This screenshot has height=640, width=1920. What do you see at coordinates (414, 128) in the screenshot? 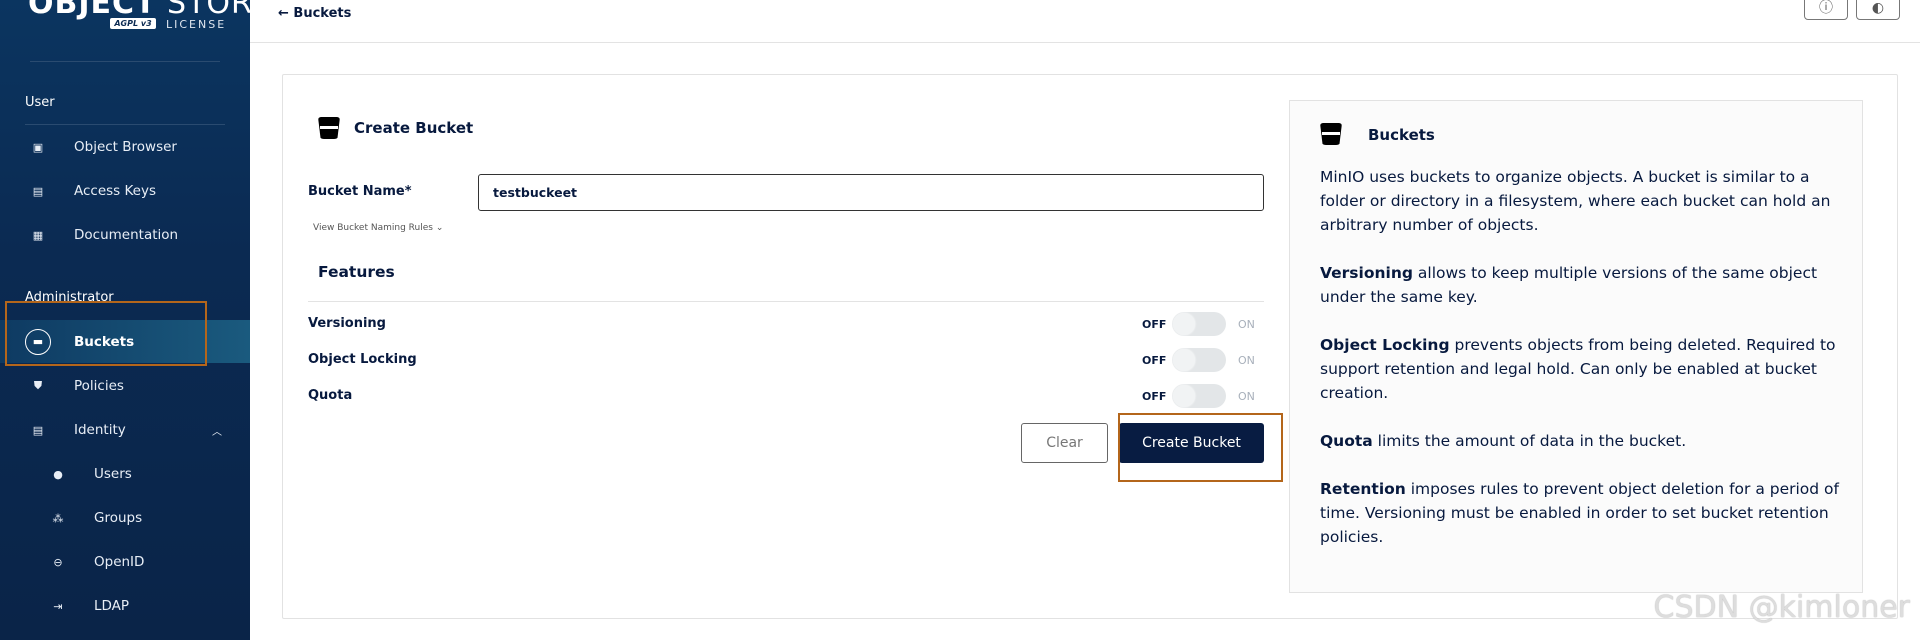
I see `form-title: Create Bucket` at bounding box center [414, 128].